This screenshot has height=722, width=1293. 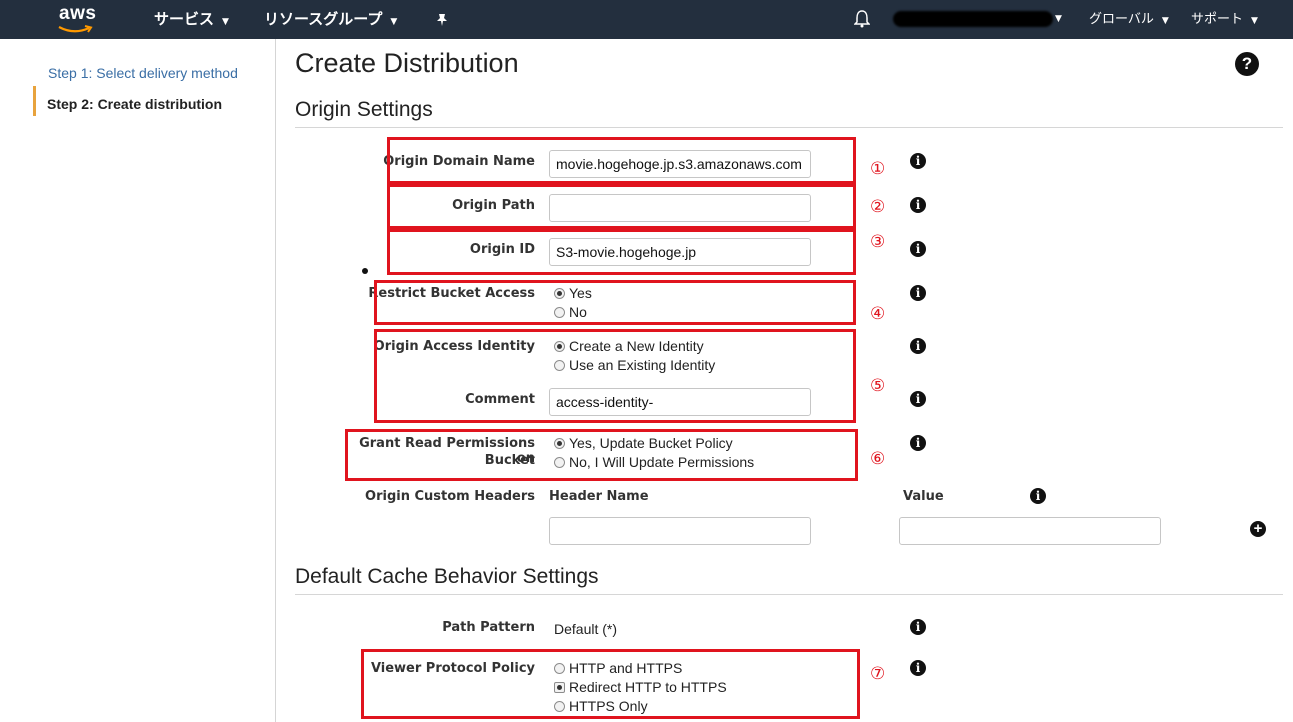 I want to click on aws-smile-icon, so click(x=75, y=29).